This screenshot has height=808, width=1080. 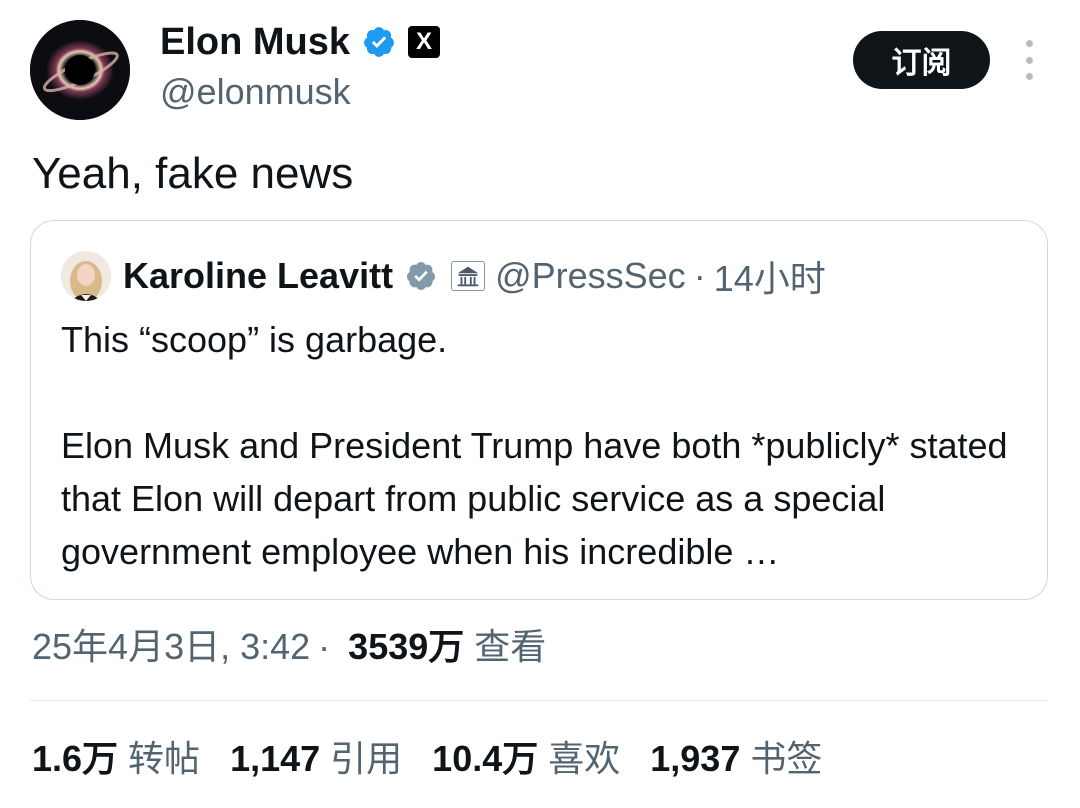 What do you see at coordinates (275, 758) in the screenshot?
I see `stat-count: 1,147` at bounding box center [275, 758].